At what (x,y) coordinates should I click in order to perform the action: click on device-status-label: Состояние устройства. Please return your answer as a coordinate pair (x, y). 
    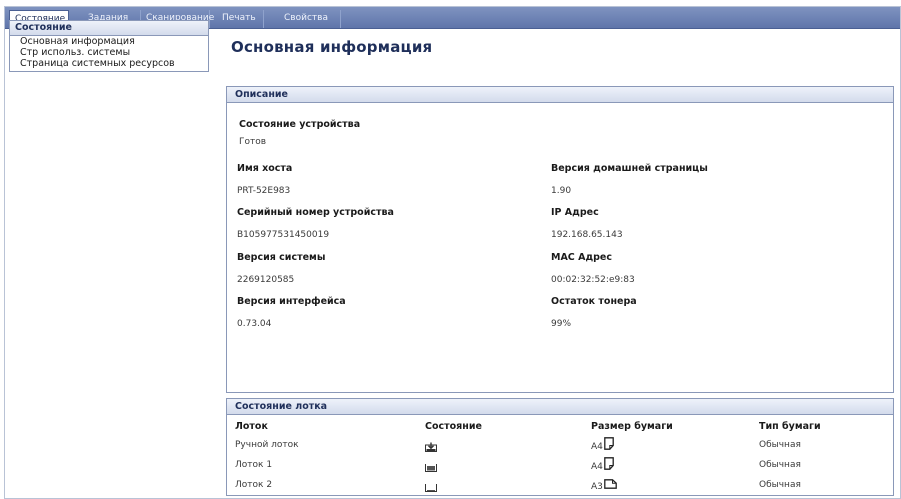
    Looking at the image, I should click on (300, 124).